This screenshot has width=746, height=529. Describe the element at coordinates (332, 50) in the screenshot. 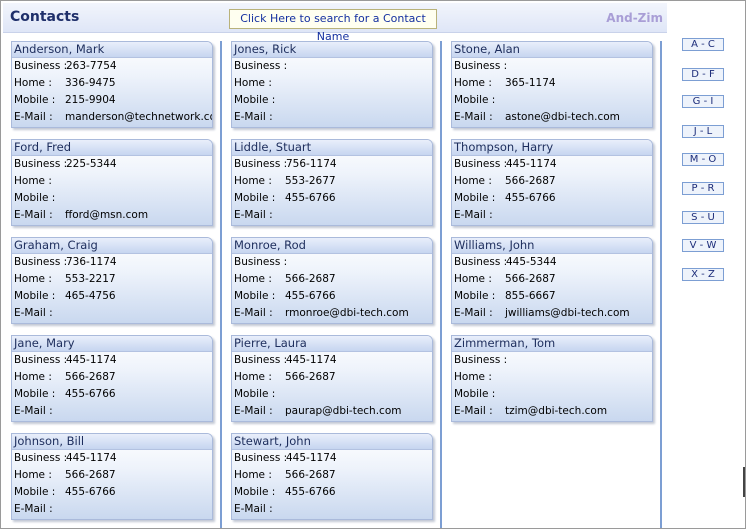

I see `contact-name: Jones, Rick` at that location.